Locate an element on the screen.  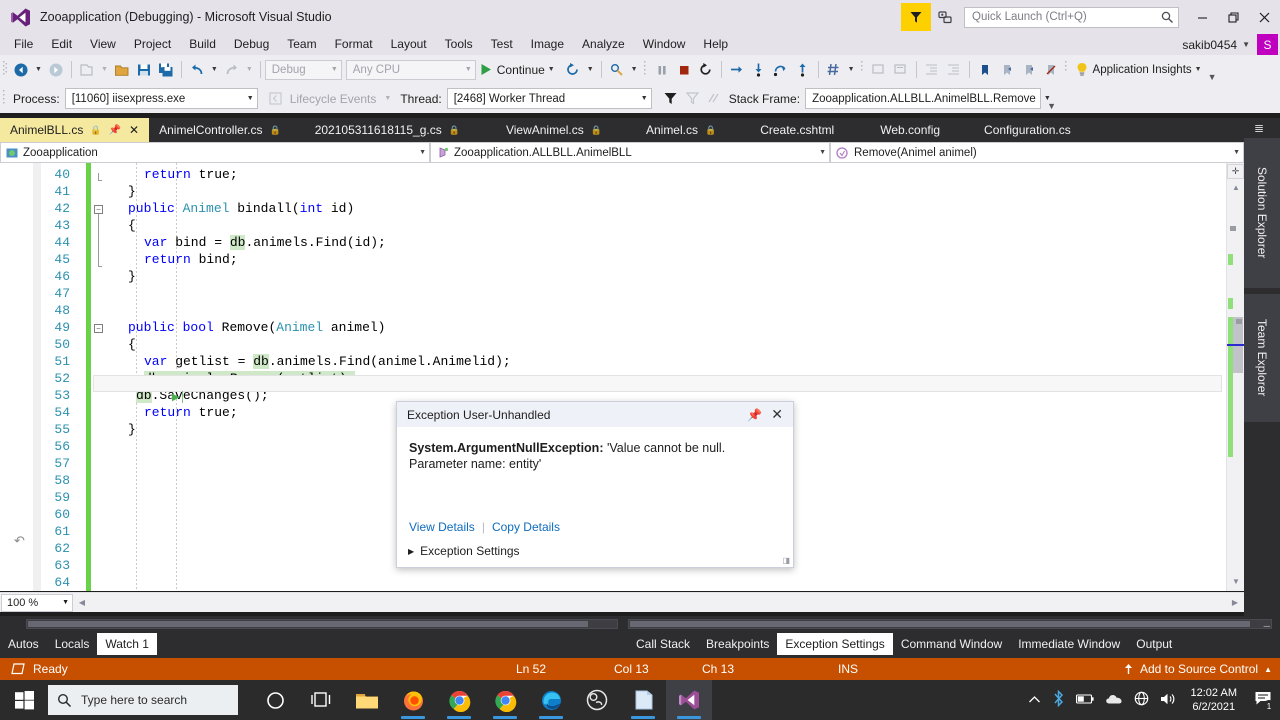
tab-watch-1: Watch 1 is located at coordinates (127, 644).